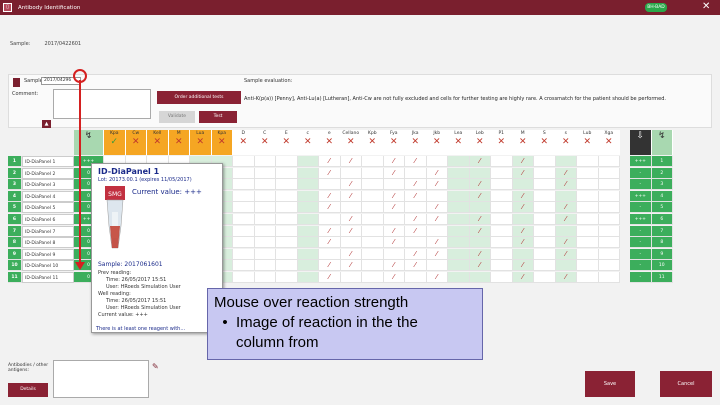 This screenshot has height=405, width=720. I want to click on header-cell: c ✕, so click(308, 142).